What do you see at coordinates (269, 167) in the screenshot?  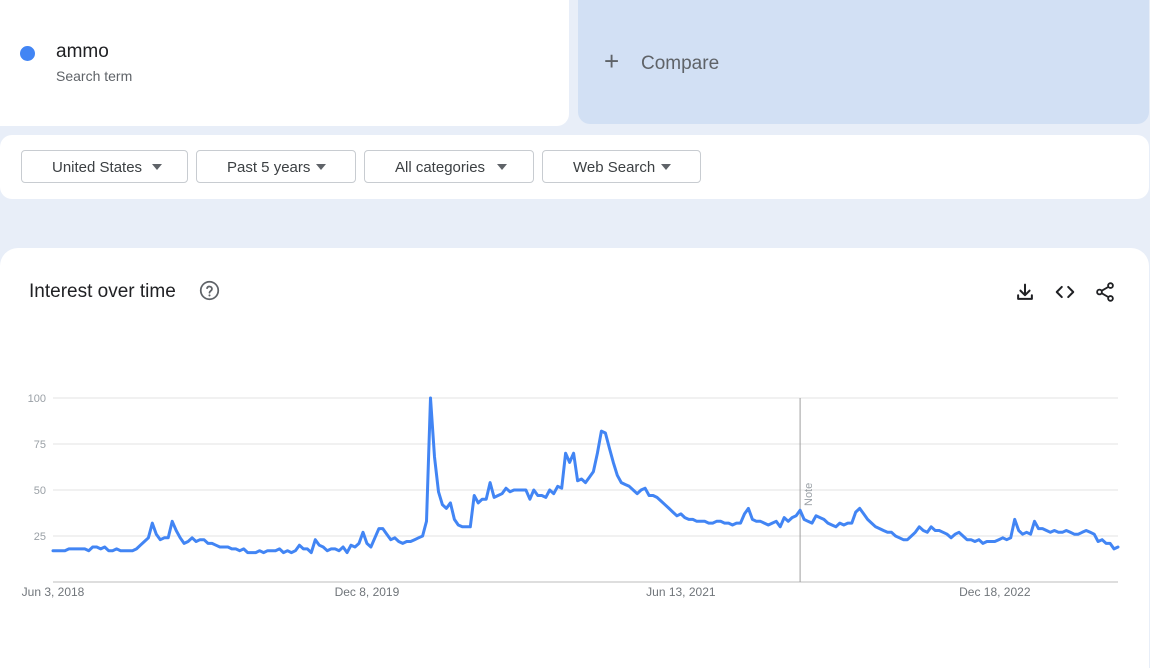 I see `period-dropdown-label: Past 5 years` at bounding box center [269, 167].